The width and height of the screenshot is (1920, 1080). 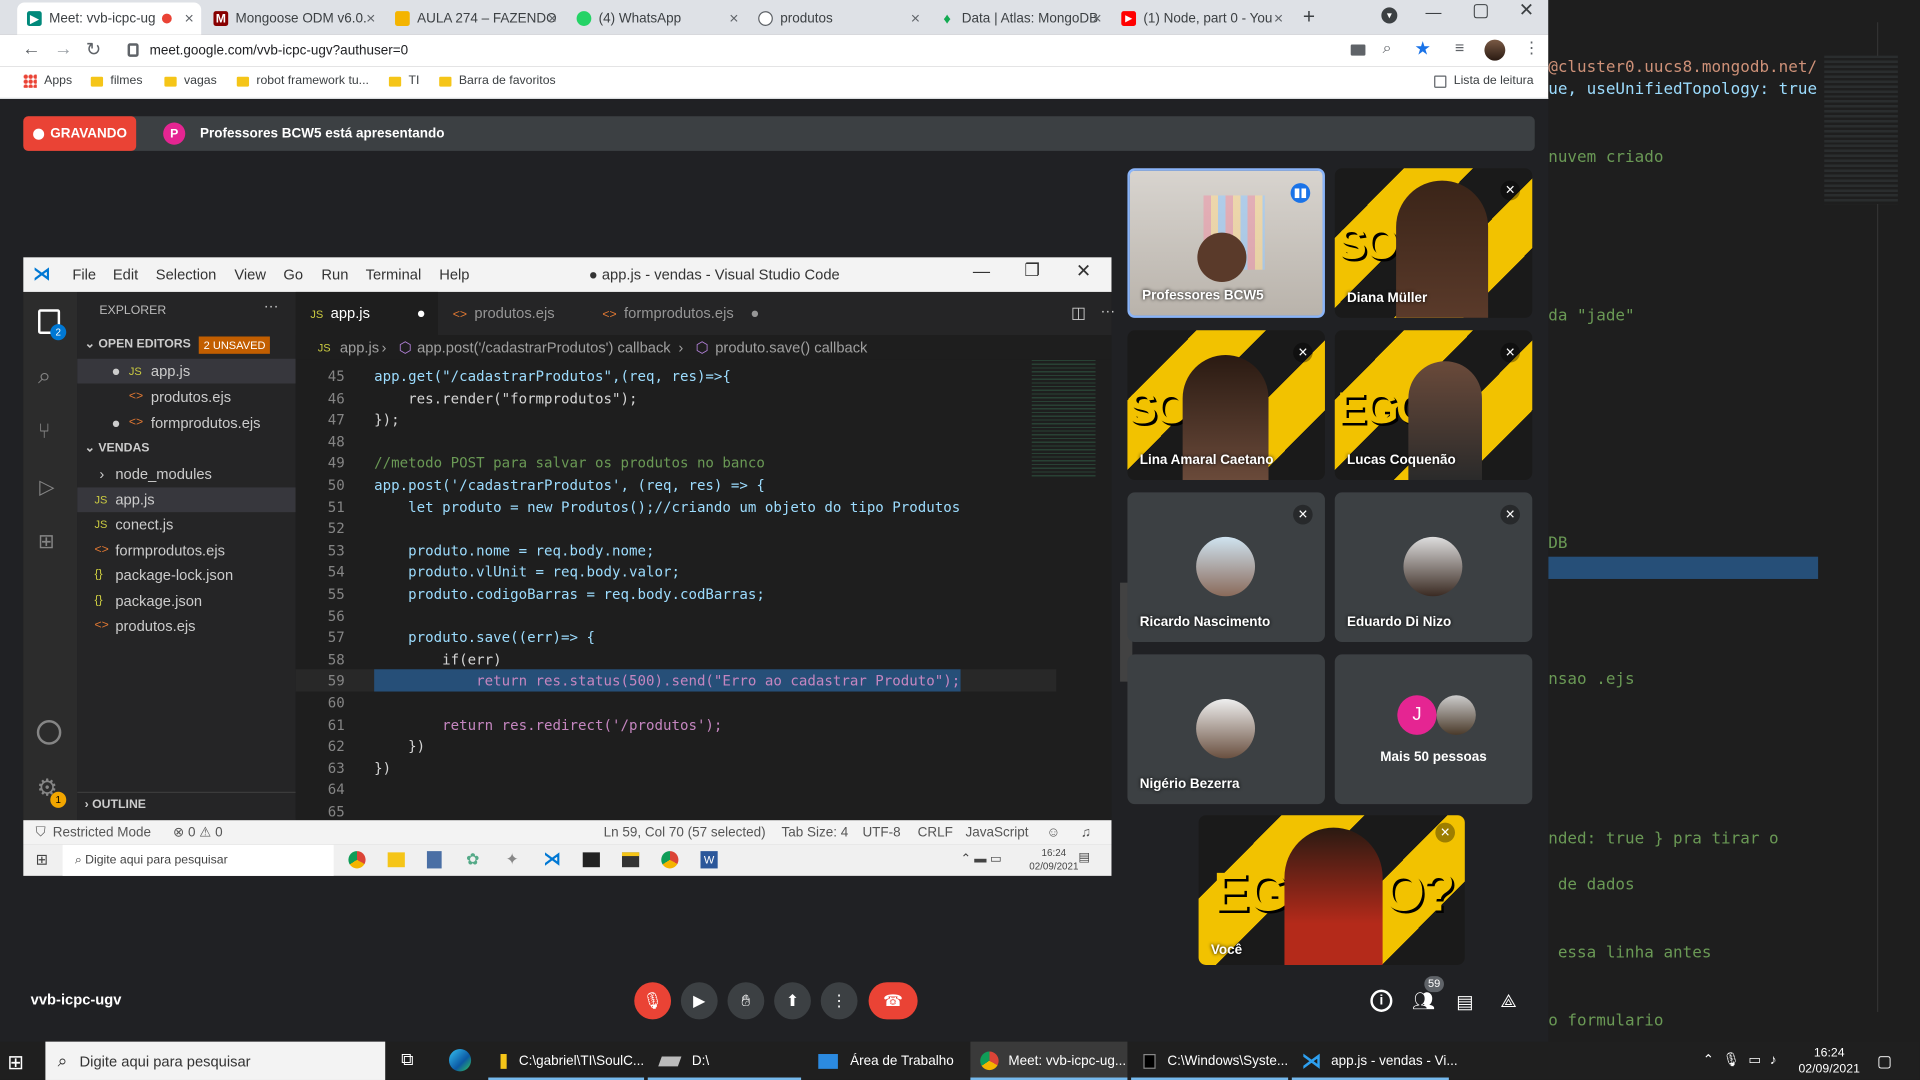 I want to click on file-item: JS conect.js, so click(x=186, y=524).